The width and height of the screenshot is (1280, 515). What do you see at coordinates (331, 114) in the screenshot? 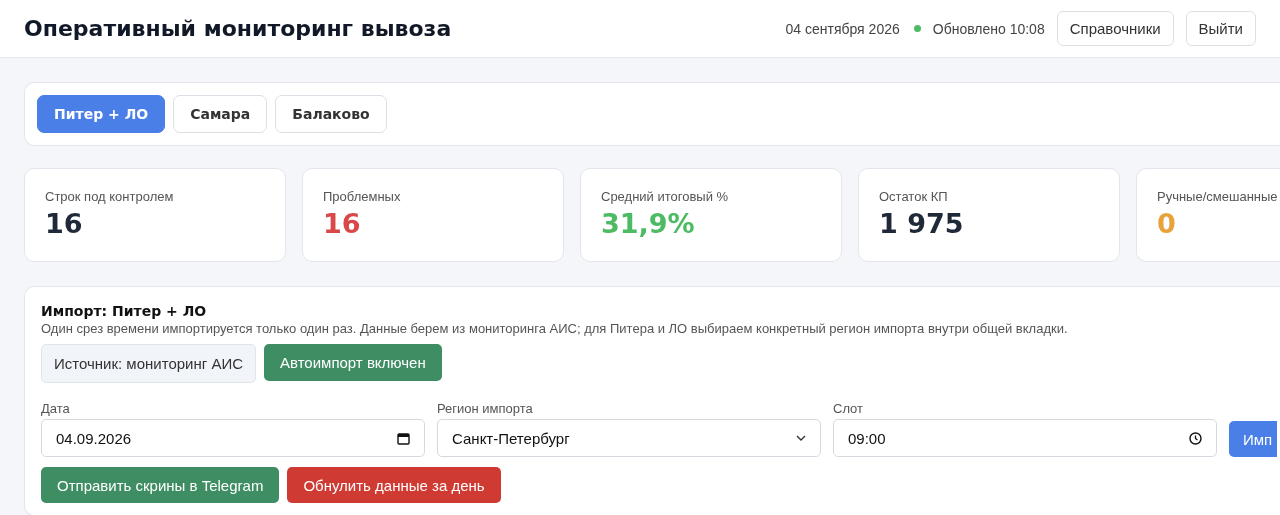
I see `region-tab: Балаково` at bounding box center [331, 114].